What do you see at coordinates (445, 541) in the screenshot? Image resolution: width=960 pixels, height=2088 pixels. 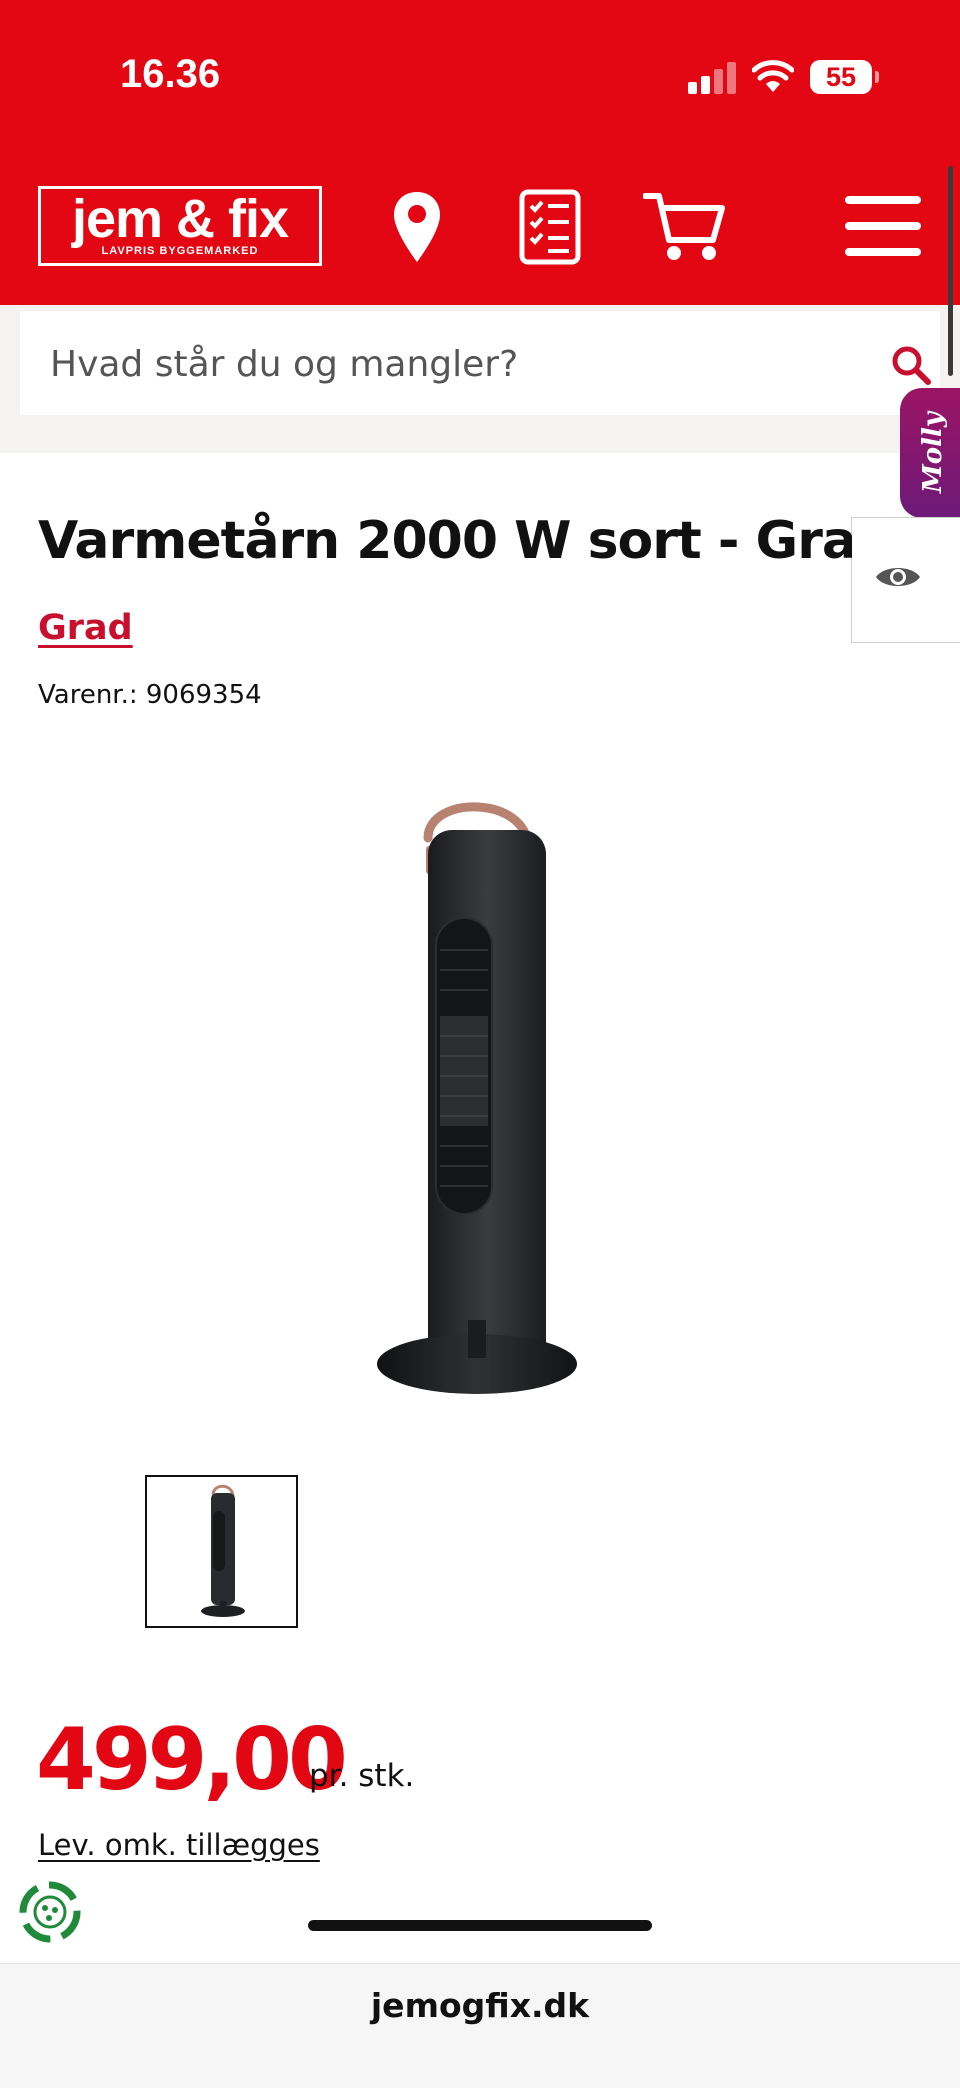 I see `product-title: Varmetårn 2000 W sort - Grad` at bounding box center [445, 541].